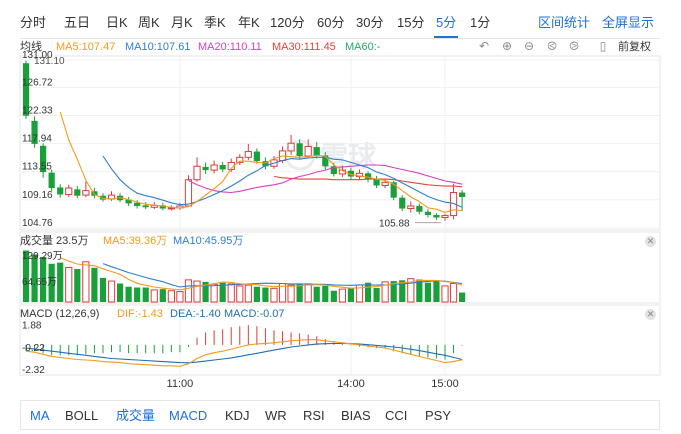 The image size is (681, 434). I want to click on volume-ma5-label: MA5:39.36万, so click(135, 241).